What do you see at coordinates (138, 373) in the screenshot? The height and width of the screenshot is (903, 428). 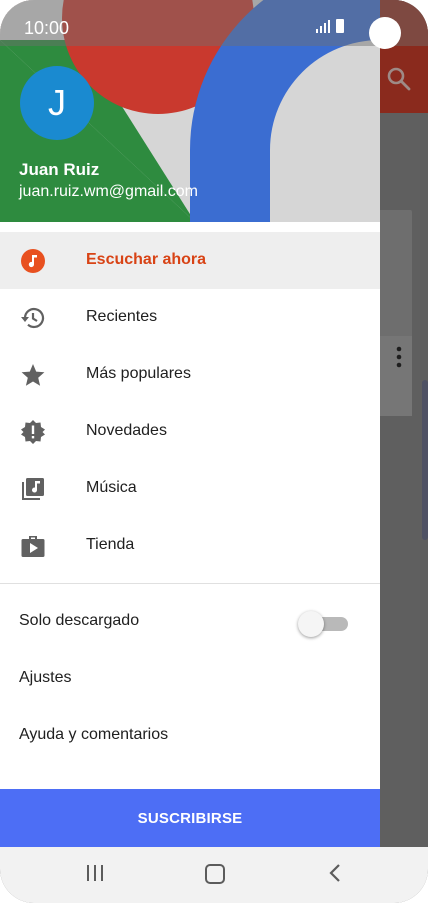 I see `menu-item-label: Más populares` at bounding box center [138, 373].